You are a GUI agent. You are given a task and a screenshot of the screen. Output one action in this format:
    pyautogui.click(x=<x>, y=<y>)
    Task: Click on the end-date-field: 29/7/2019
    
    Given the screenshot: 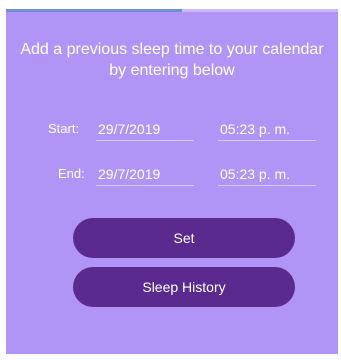 What is the action you would take?
    pyautogui.click(x=145, y=175)
    